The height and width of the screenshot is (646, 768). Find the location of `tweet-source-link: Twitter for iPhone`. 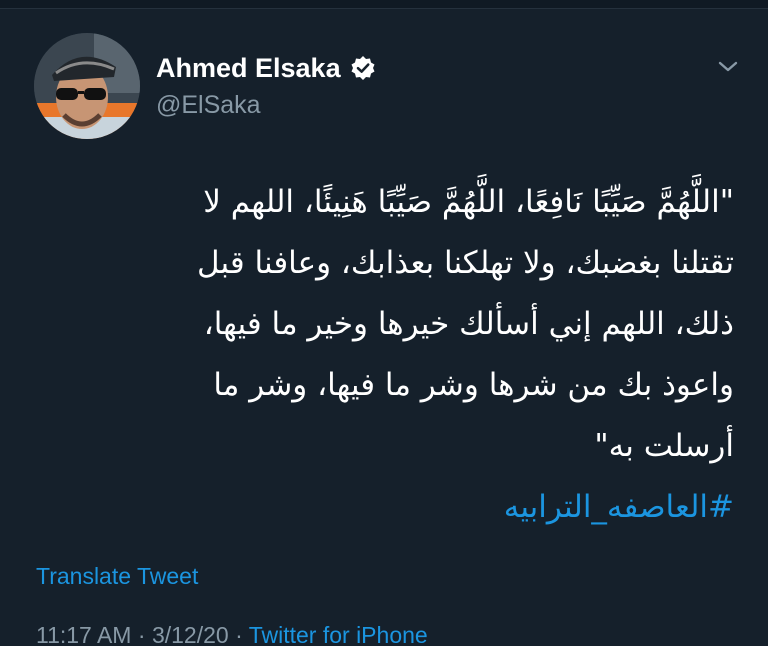

tweet-source-link: Twitter for iPhone is located at coordinates (338, 634).